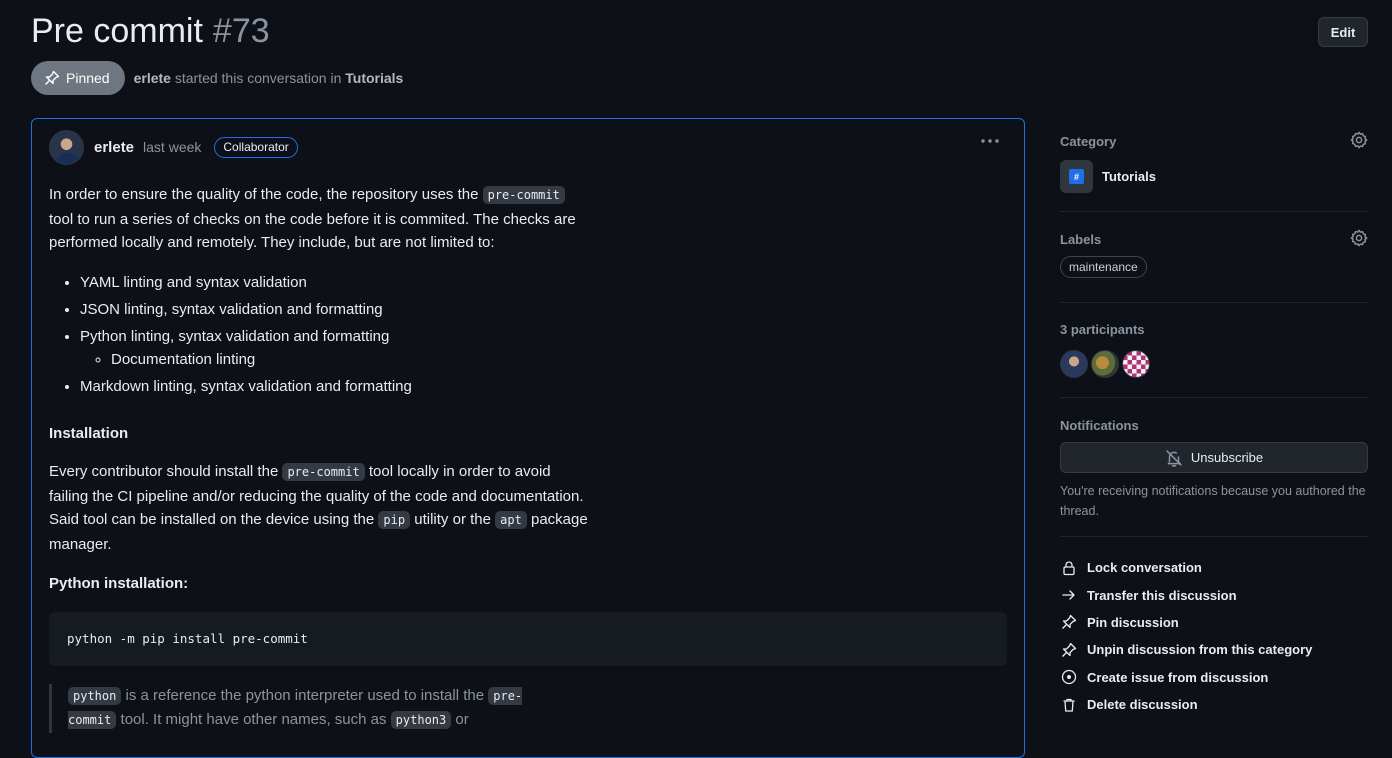  What do you see at coordinates (1069, 677) in the screenshot?
I see `issue-opened-icon` at bounding box center [1069, 677].